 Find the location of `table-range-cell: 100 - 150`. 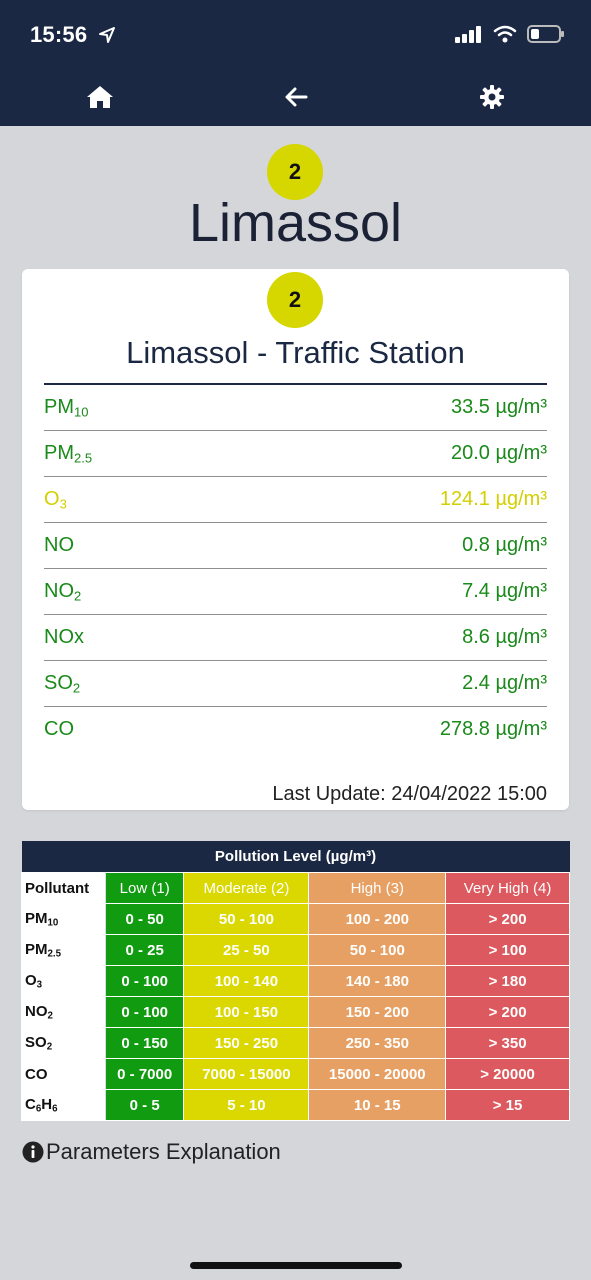

table-range-cell: 100 - 150 is located at coordinates (246, 1012).